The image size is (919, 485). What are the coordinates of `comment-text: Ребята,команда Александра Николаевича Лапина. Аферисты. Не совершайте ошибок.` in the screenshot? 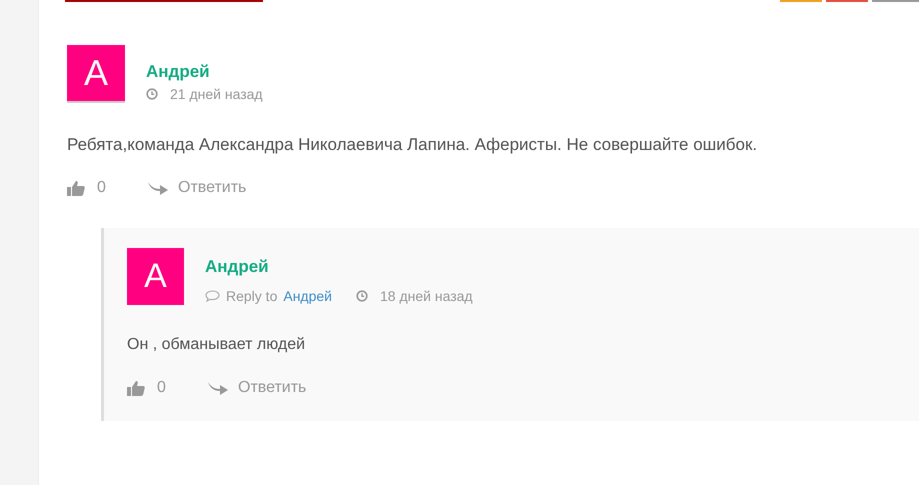 It's located at (412, 145).